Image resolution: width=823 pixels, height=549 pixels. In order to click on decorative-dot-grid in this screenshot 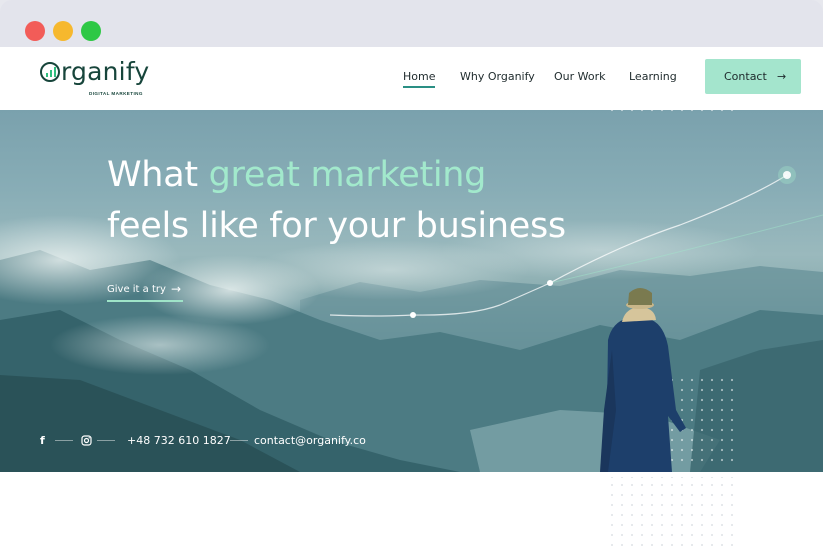, I will do `click(672, 511)`.